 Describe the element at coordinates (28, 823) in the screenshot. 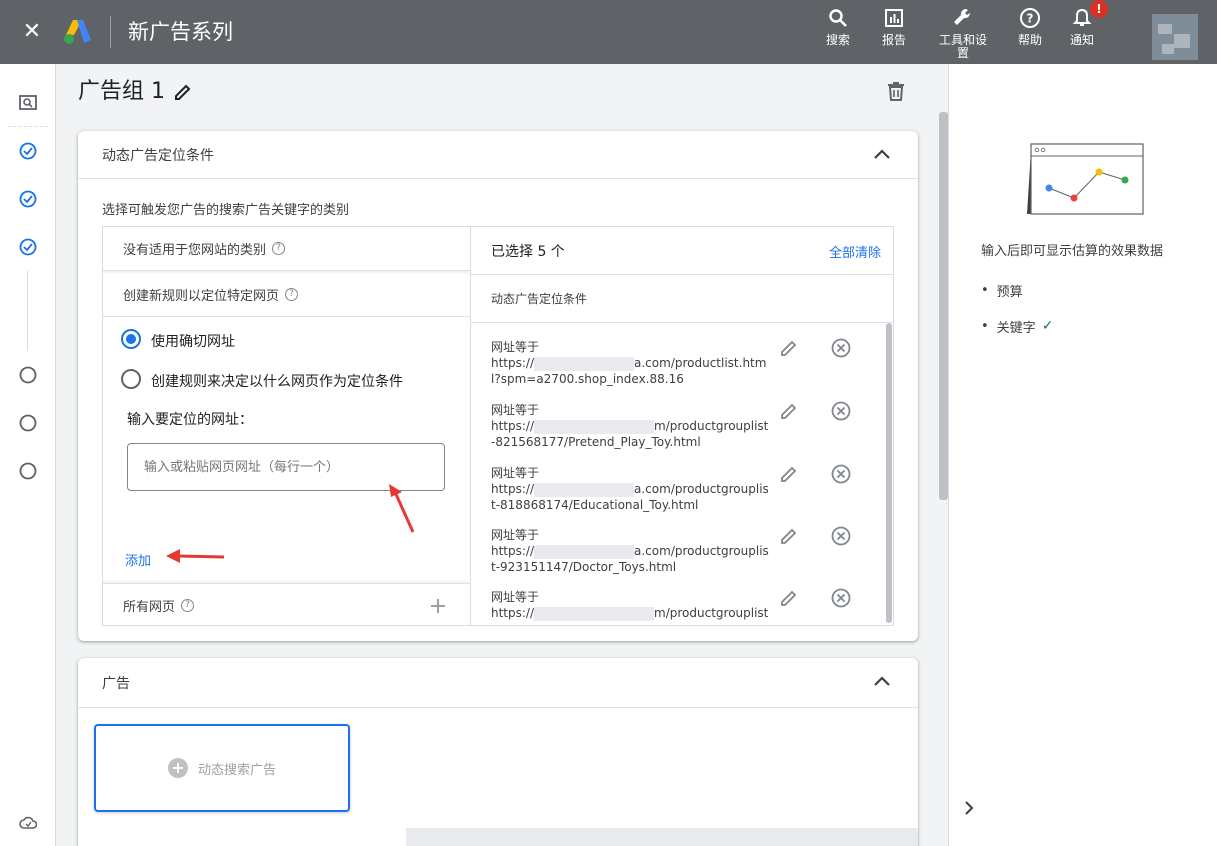

I see `cloud-icon` at that location.